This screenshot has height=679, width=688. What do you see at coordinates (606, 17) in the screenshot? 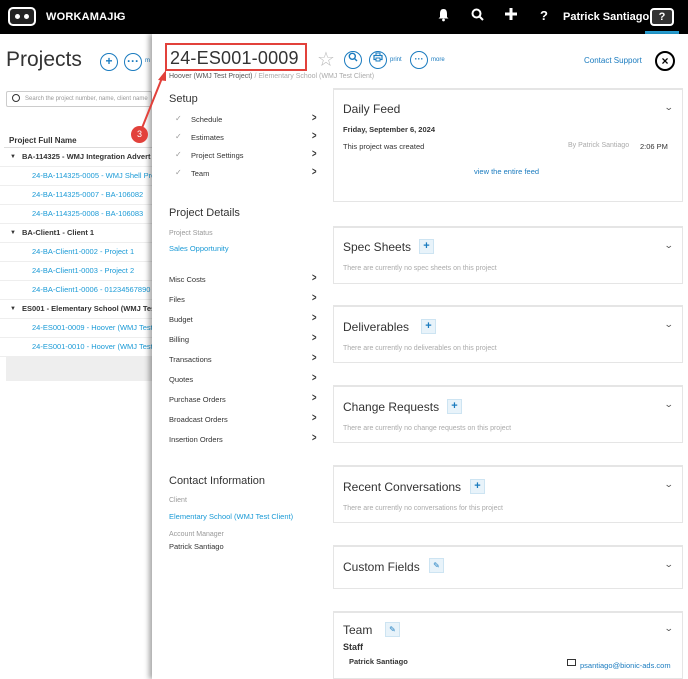
I see `user-name: Patrick Santiago` at bounding box center [606, 17].